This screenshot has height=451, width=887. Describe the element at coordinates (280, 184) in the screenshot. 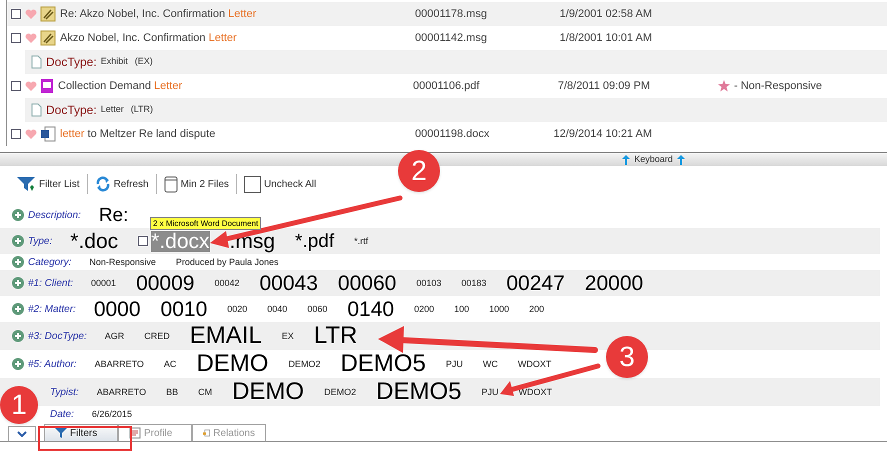

I see `toolbar-button: Uncheck All` at that location.